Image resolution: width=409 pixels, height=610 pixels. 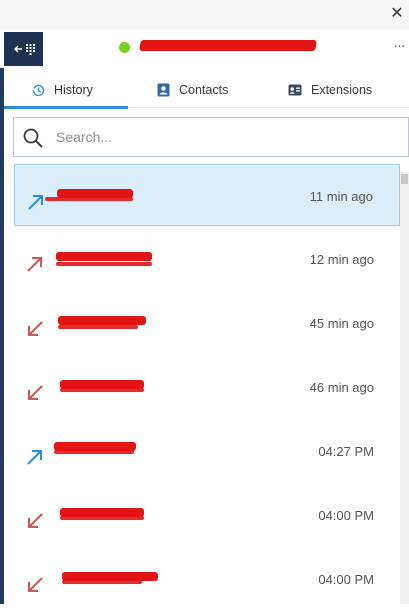 I want to click on tab-extensions: Extensions, so click(x=330, y=90).